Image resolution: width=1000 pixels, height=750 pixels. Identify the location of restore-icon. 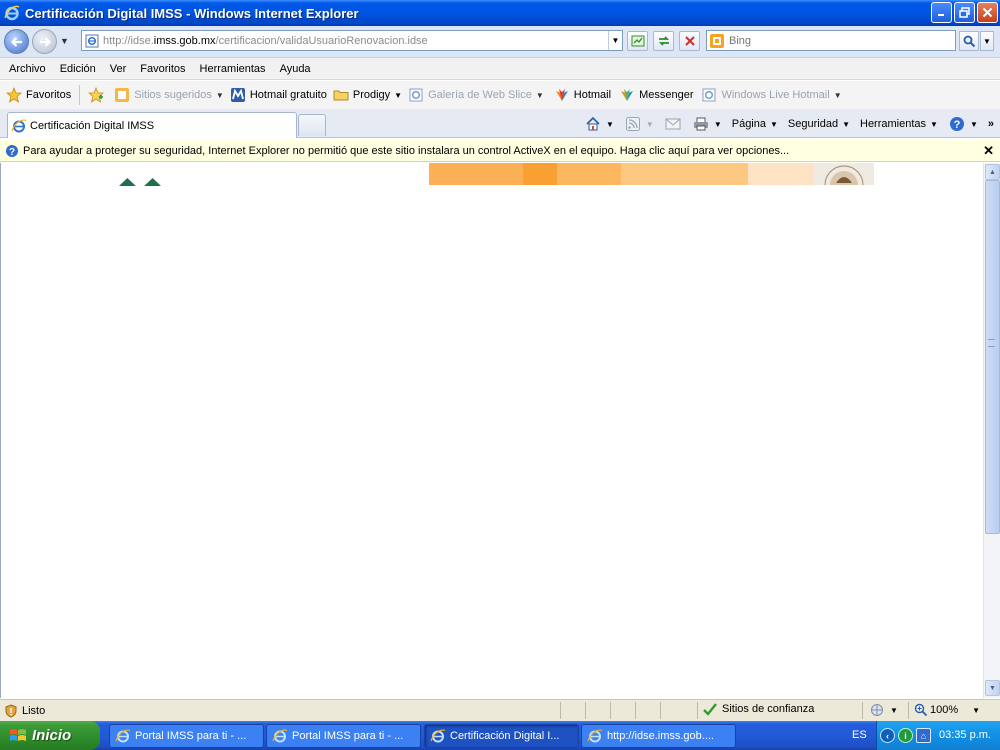
(964, 12).